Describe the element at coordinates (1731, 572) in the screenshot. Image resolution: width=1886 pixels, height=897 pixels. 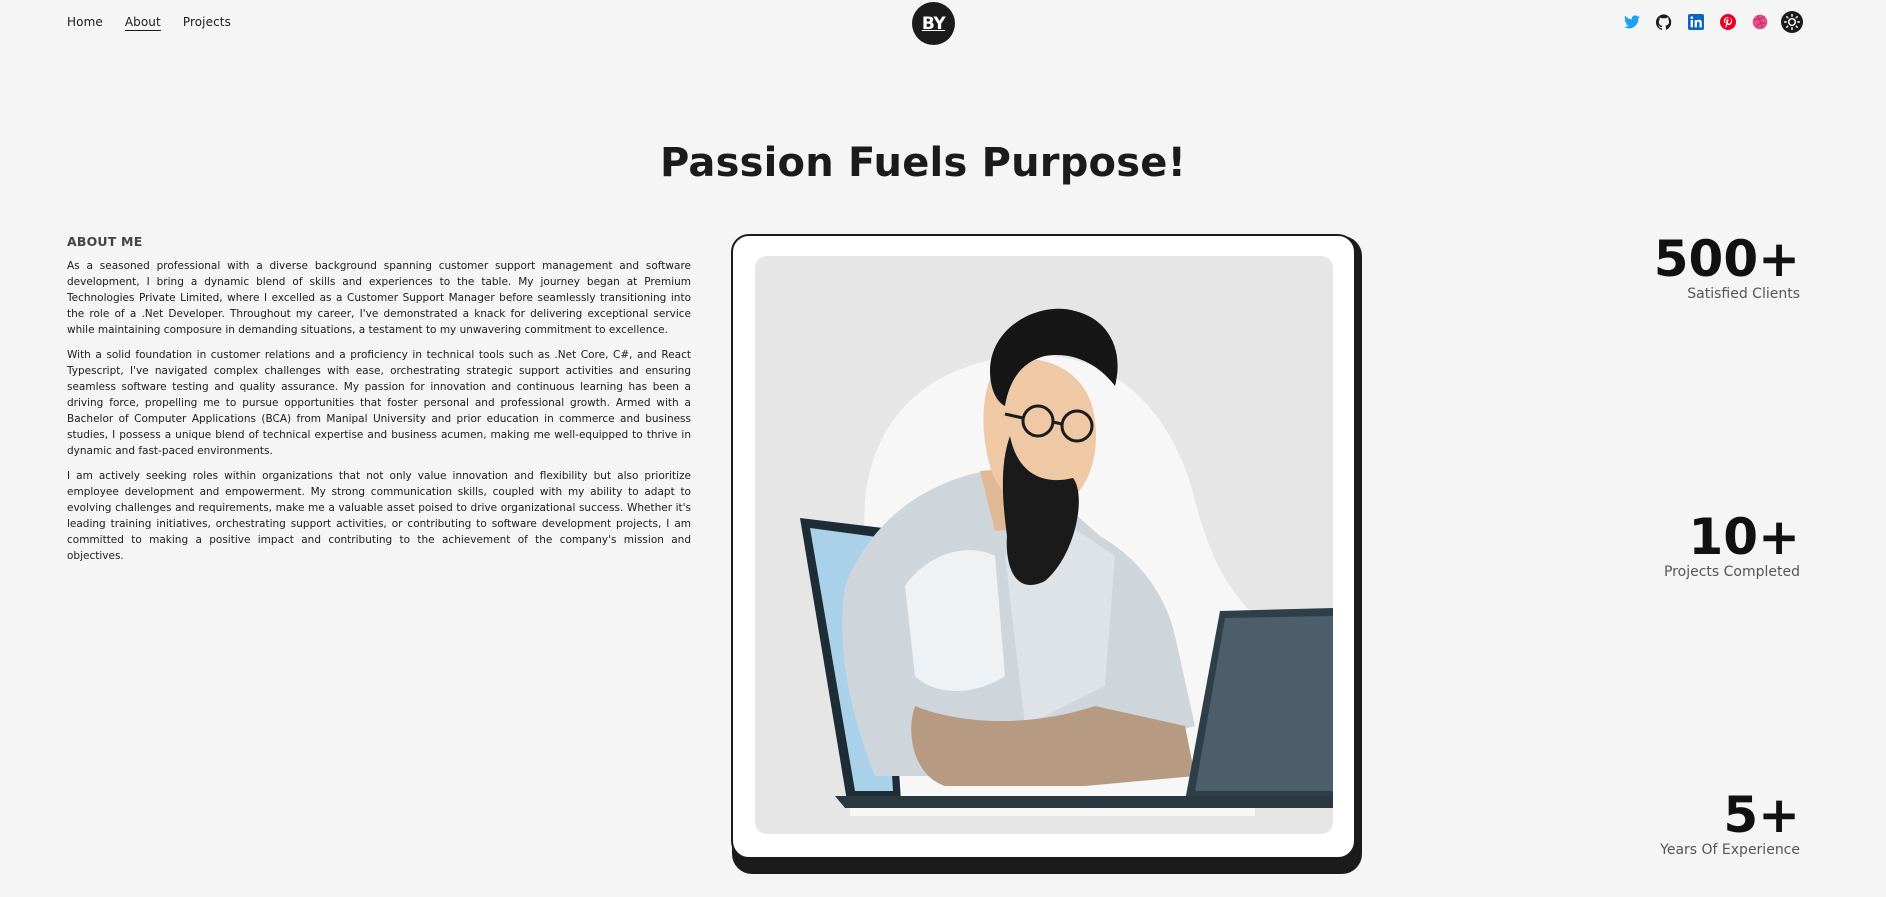
I see `stat-label: Projects Completed` at that location.